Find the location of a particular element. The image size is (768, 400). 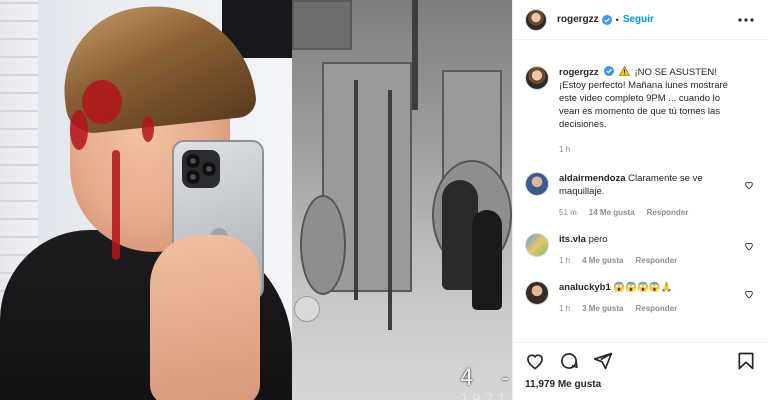

caption-username: rogergzz is located at coordinates (579, 72).